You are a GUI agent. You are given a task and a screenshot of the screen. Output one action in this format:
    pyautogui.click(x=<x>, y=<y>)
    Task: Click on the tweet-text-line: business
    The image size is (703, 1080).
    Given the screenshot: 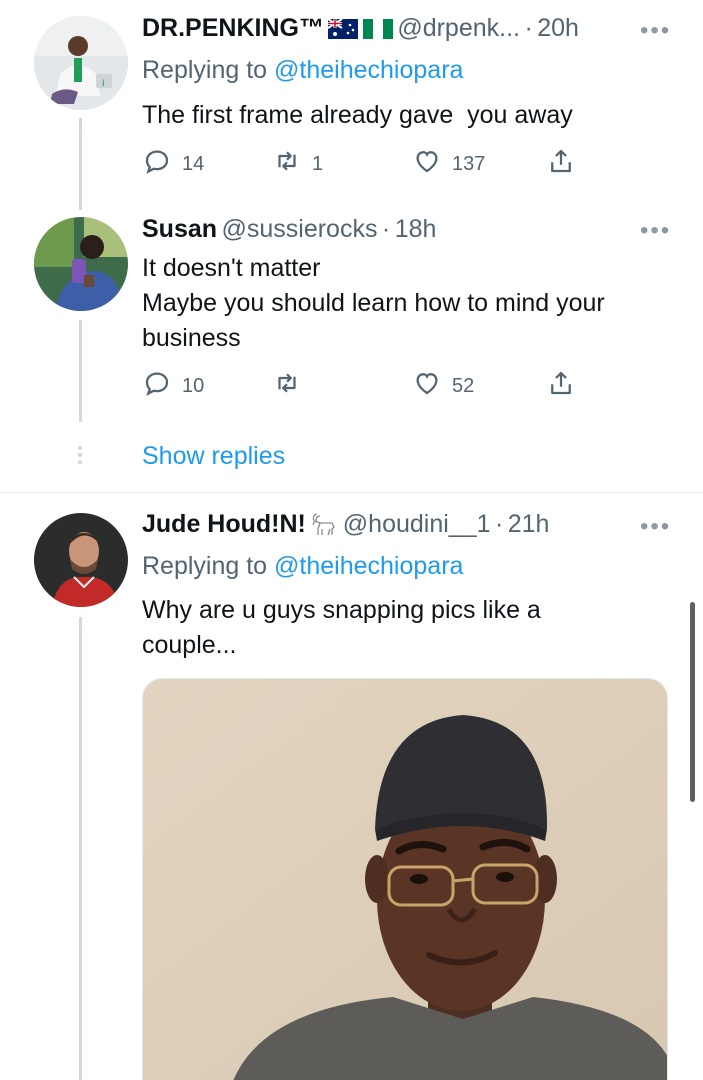 What is the action you would take?
    pyautogui.click(x=191, y=338)
    